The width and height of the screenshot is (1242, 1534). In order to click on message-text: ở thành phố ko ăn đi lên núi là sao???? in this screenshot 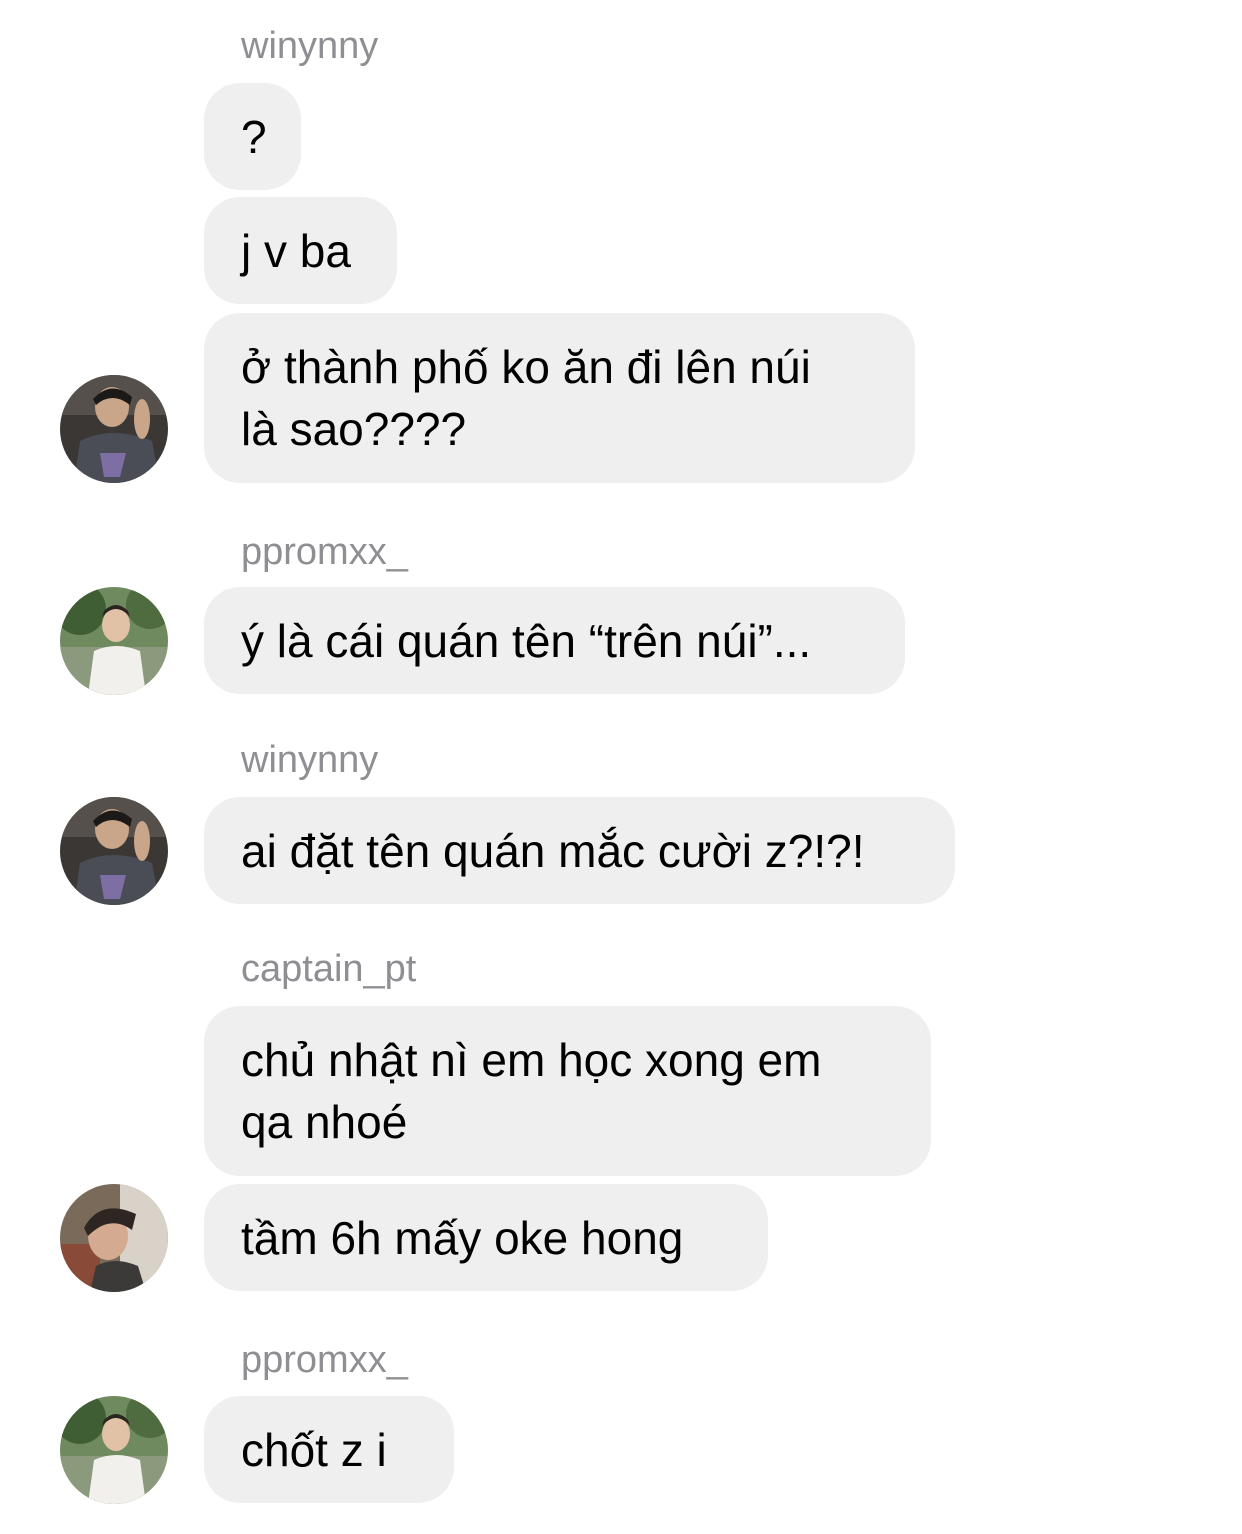, I will do `click(526, 398)`.